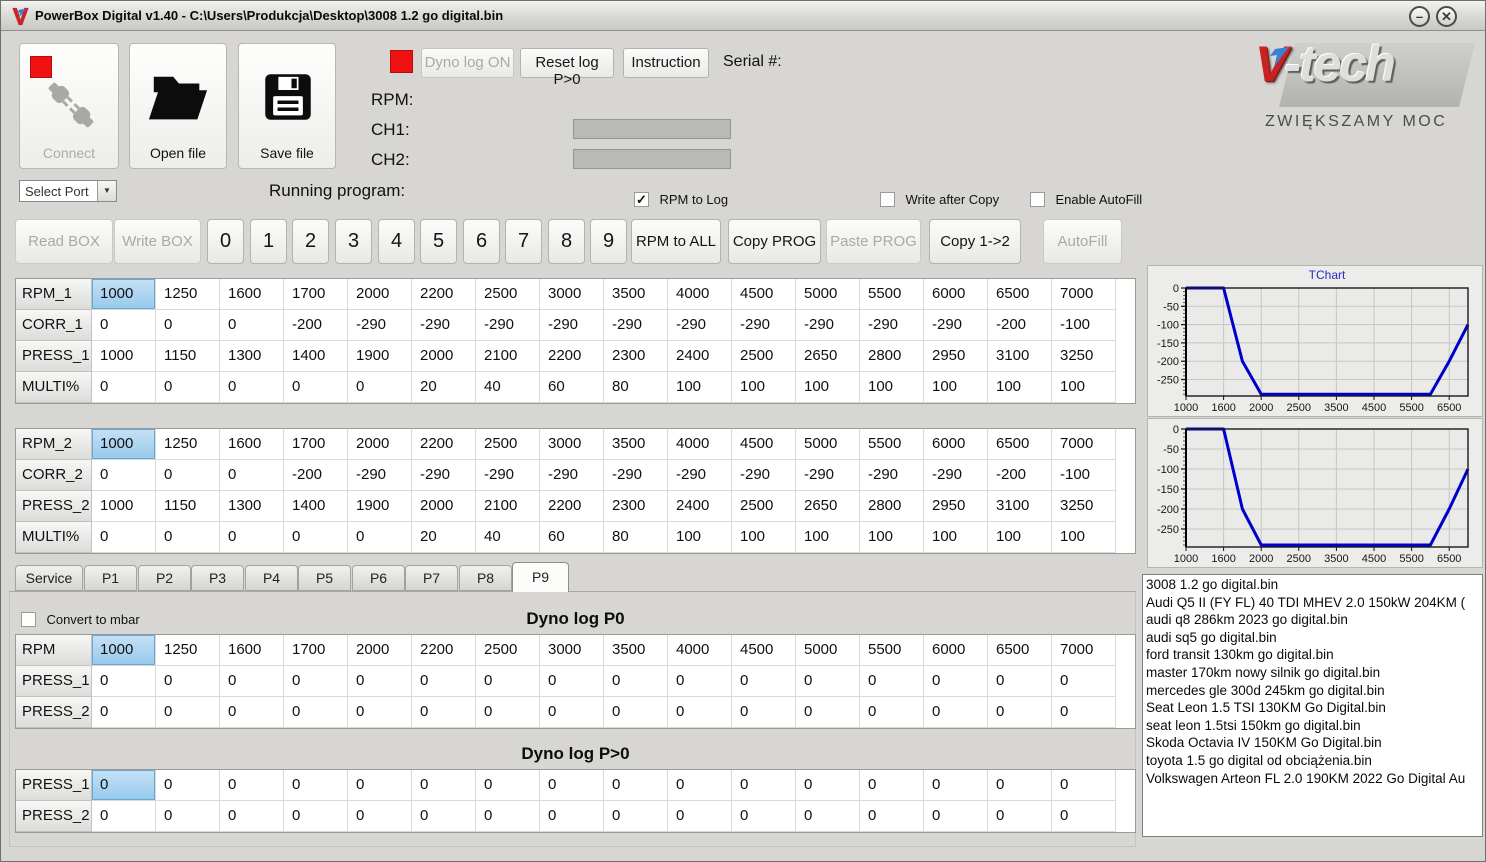  What do you see at coordinates (636, 506) in the screenshot?
I see `table-cell: 2300` at bounding box center [636, 506].